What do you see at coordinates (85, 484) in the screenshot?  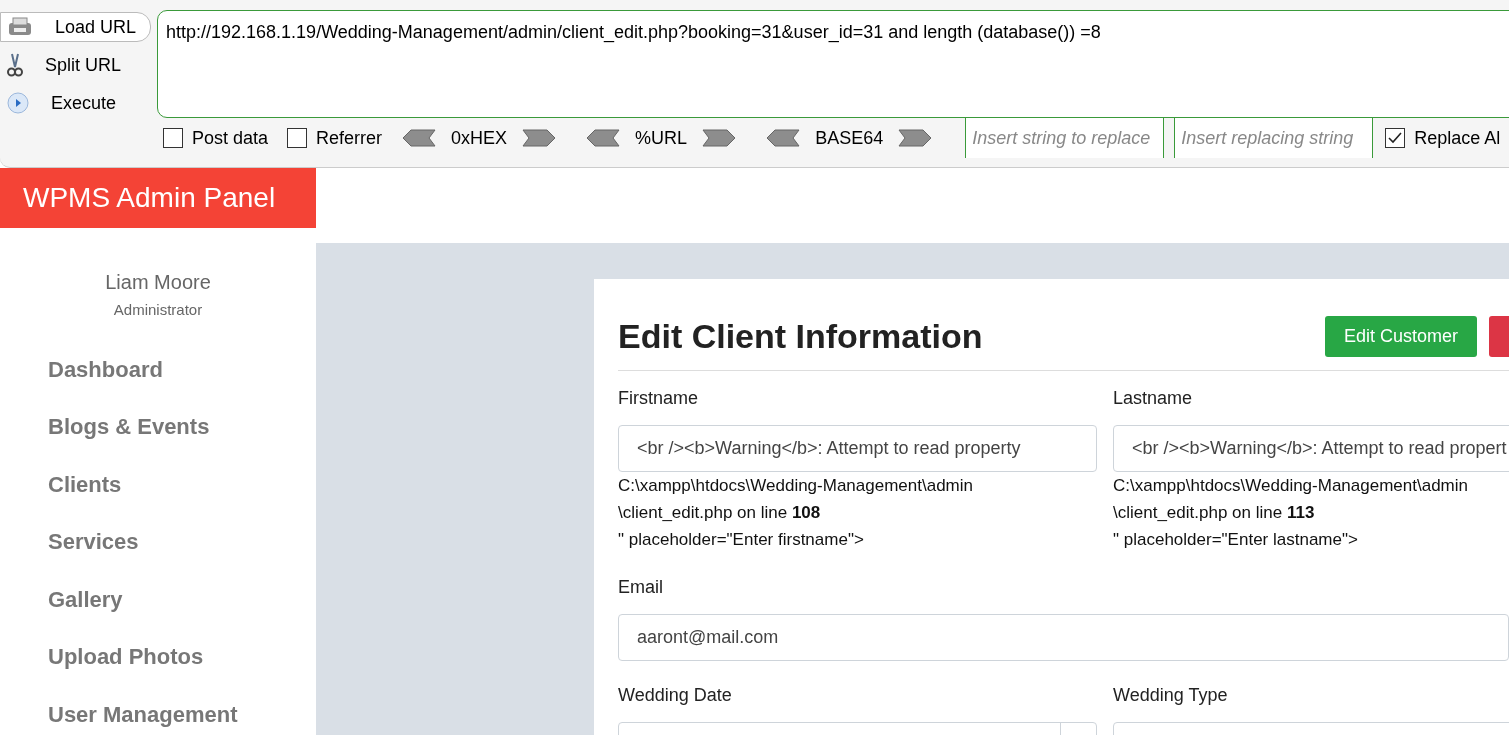 I see `nav-link: Clients` at bounding box center [85, 484].